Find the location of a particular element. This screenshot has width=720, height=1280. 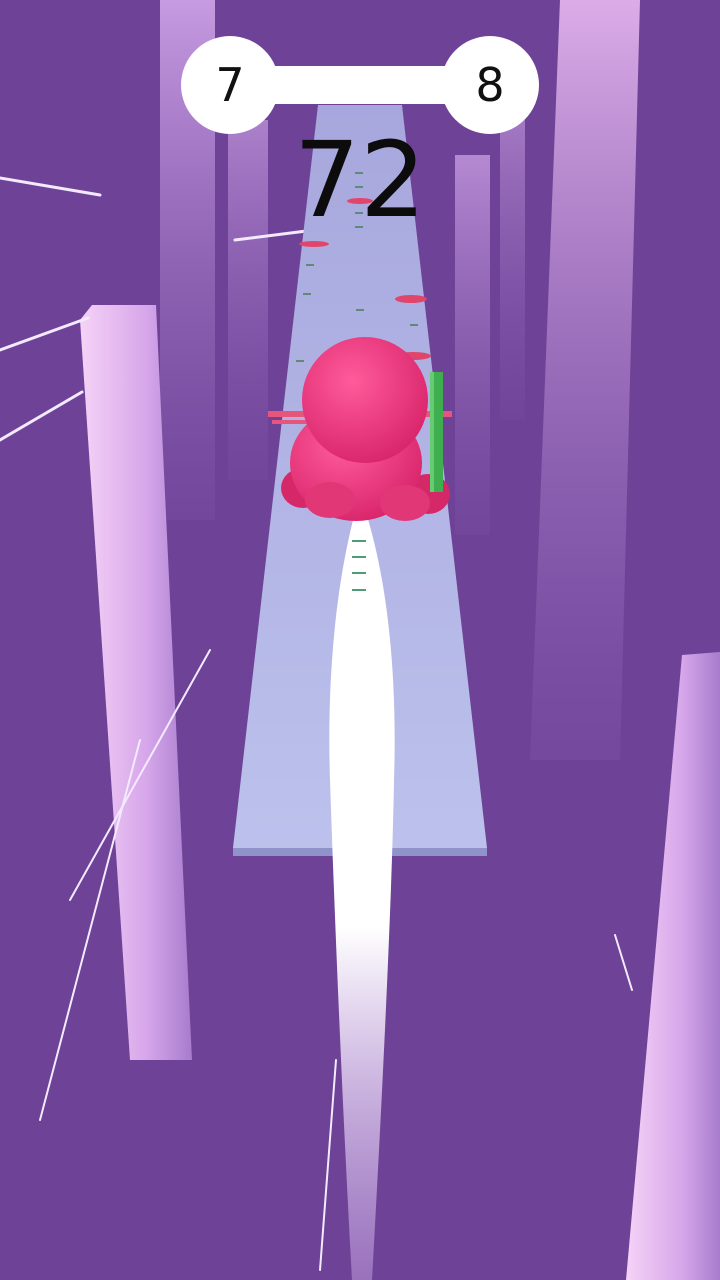

score-counter: 72 is located at coordinates (360, 180).